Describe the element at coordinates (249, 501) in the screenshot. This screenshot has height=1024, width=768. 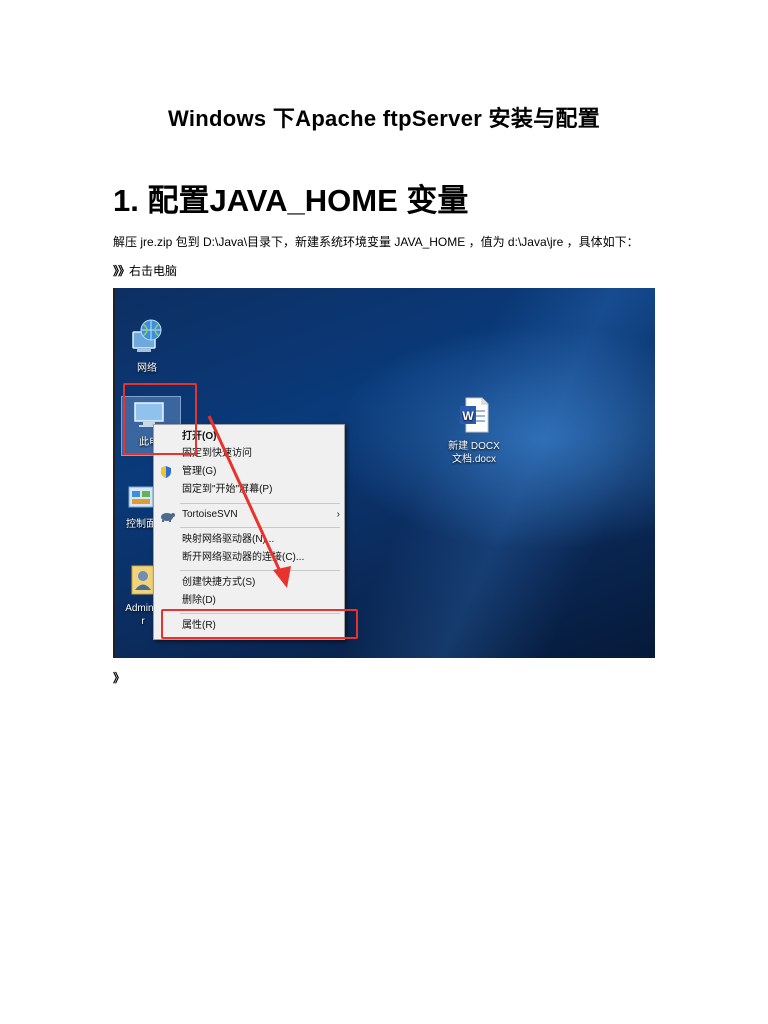
I see `annotation-arrow` at that location.